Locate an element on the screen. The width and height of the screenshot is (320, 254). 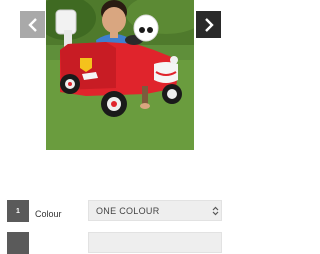
colour-label: Colour is located at coordinates (48, 214).